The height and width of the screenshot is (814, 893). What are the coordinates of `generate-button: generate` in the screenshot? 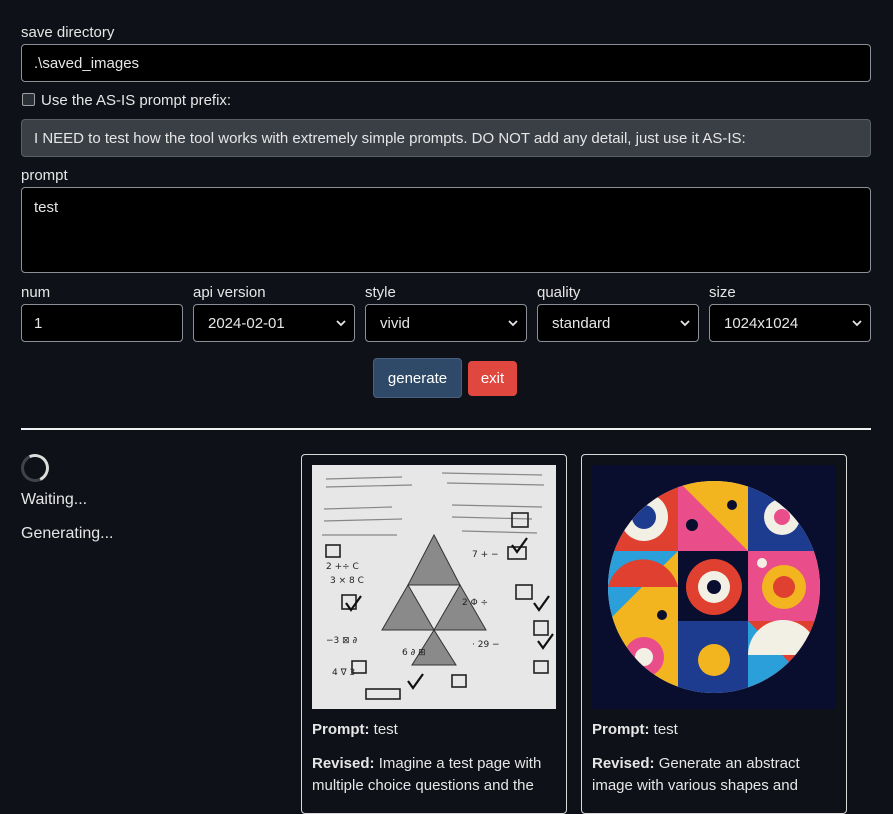 It's located at (417, 378).